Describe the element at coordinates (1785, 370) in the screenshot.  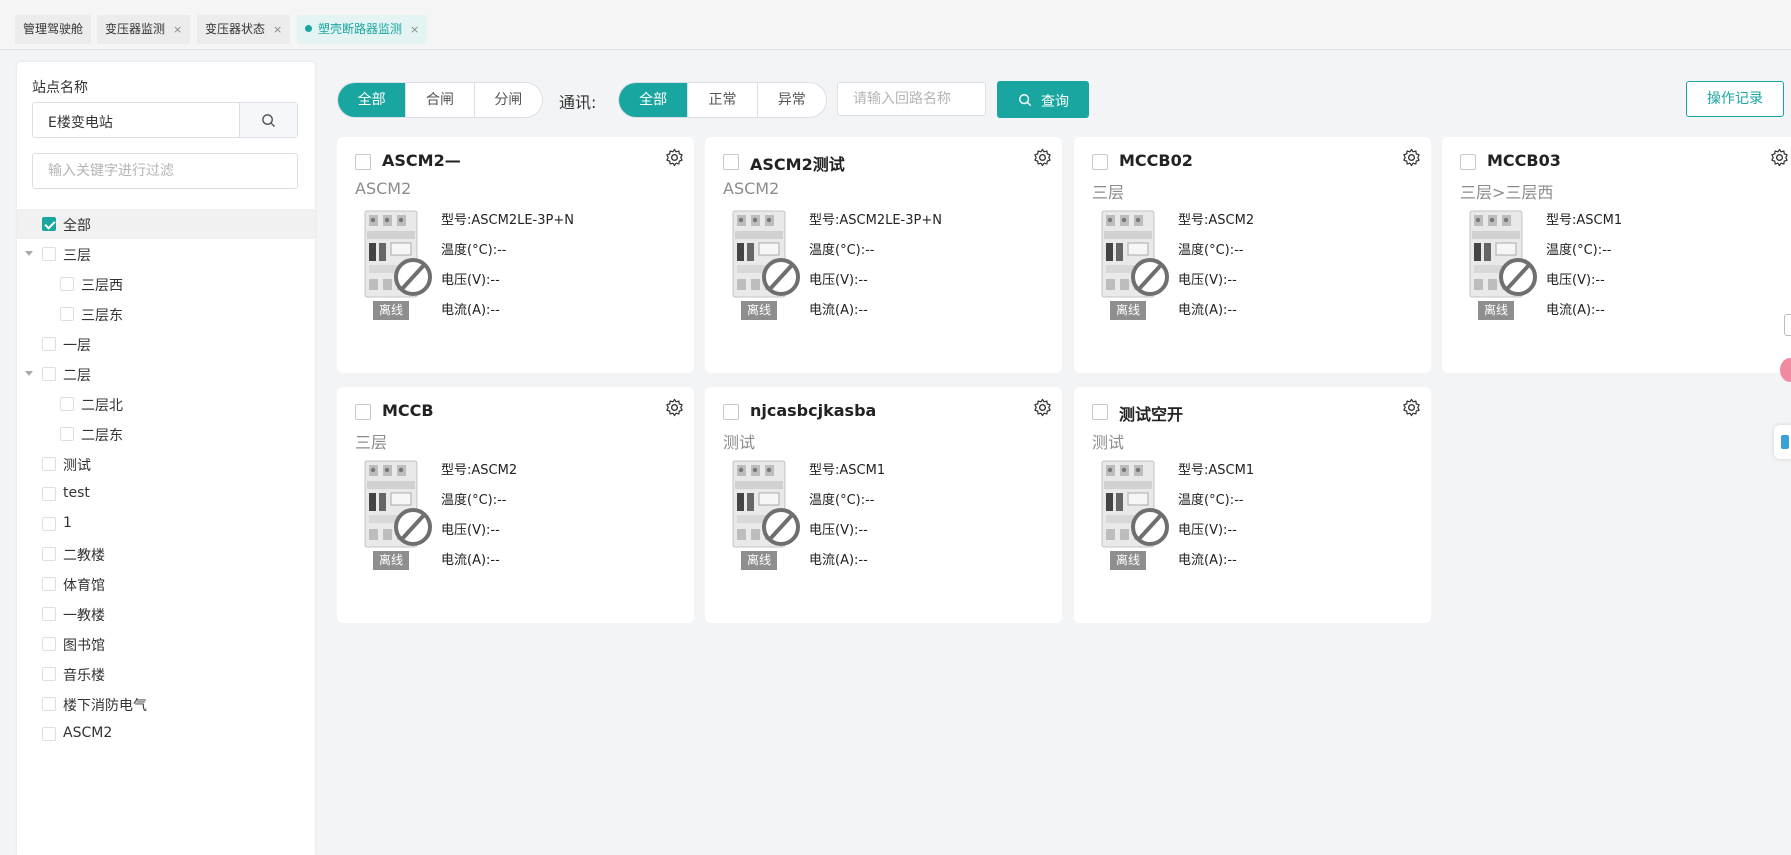
I see `side-avatar-icon` at that location.